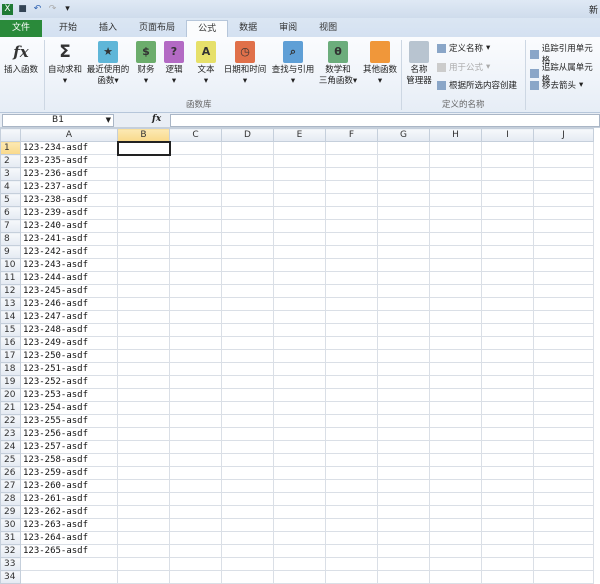  What do you see at coordinates (507, 226) in the screenshot?
I see `cell-I7` at bounding box center [507, 226].